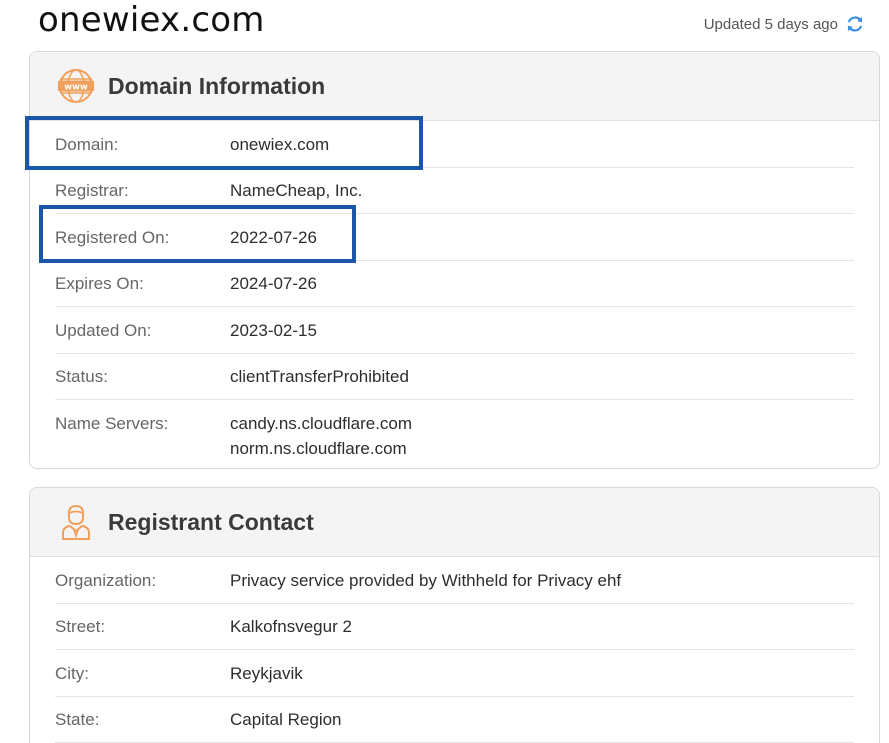 Image resolution: width=889 pixels, height=743 pixels. What do you see at coordinates (454, 330) in the screenshot?
I see `info-row-updated-on: Updated On: 2023-02-15` at bounding box center [454, 330].